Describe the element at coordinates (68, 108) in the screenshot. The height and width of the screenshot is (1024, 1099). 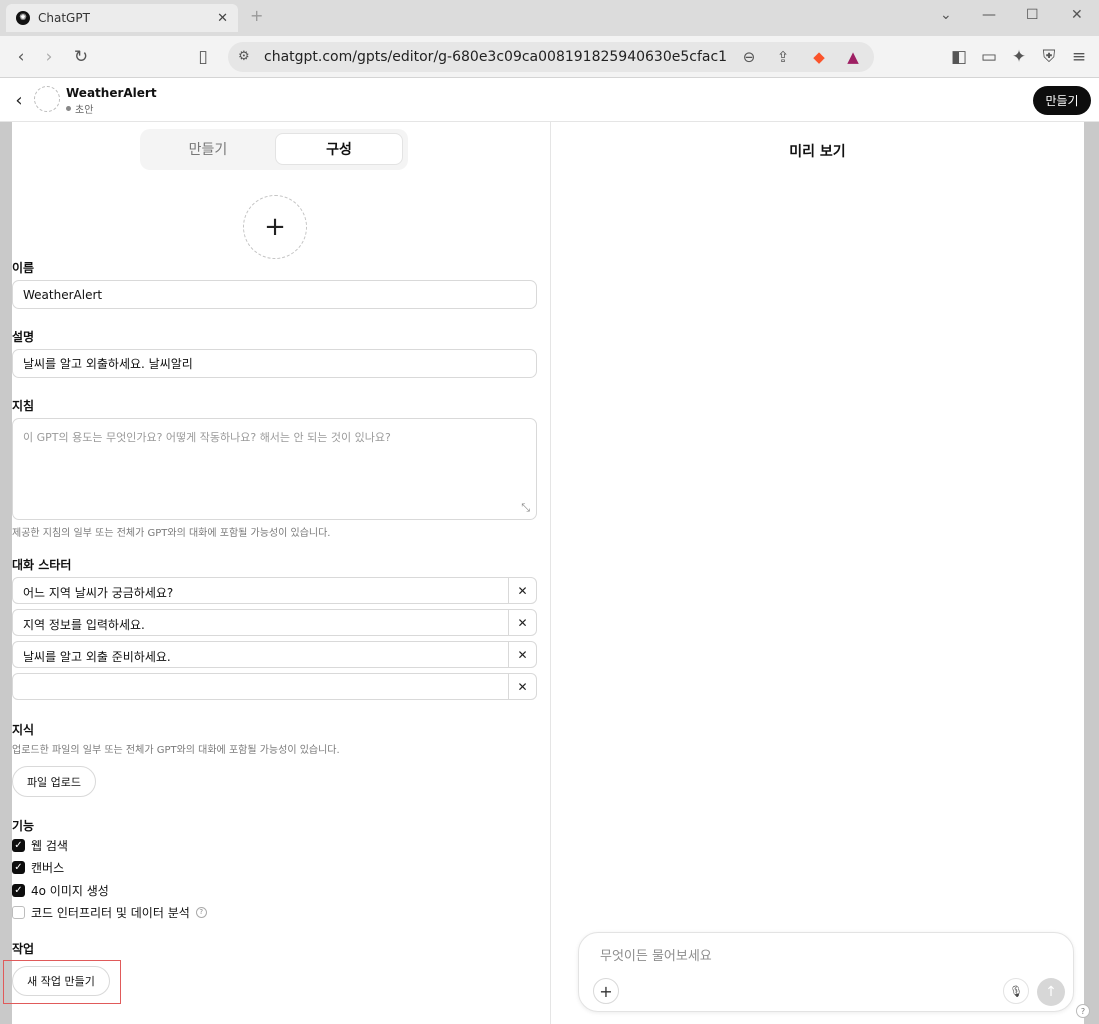
I see `status-dot-icon` at that location.